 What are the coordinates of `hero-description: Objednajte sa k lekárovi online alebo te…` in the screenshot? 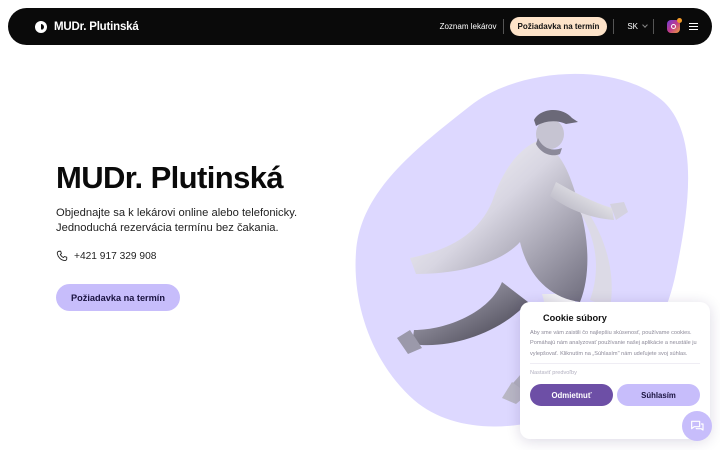 It's located at (177, 220).